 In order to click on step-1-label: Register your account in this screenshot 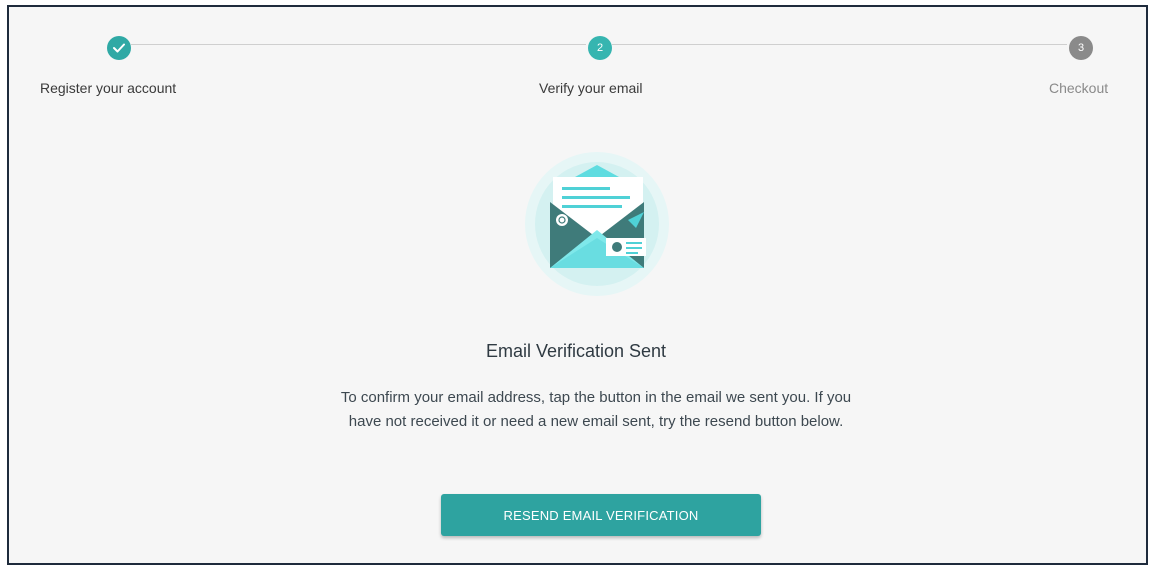, I will do `click(108, 88)`.